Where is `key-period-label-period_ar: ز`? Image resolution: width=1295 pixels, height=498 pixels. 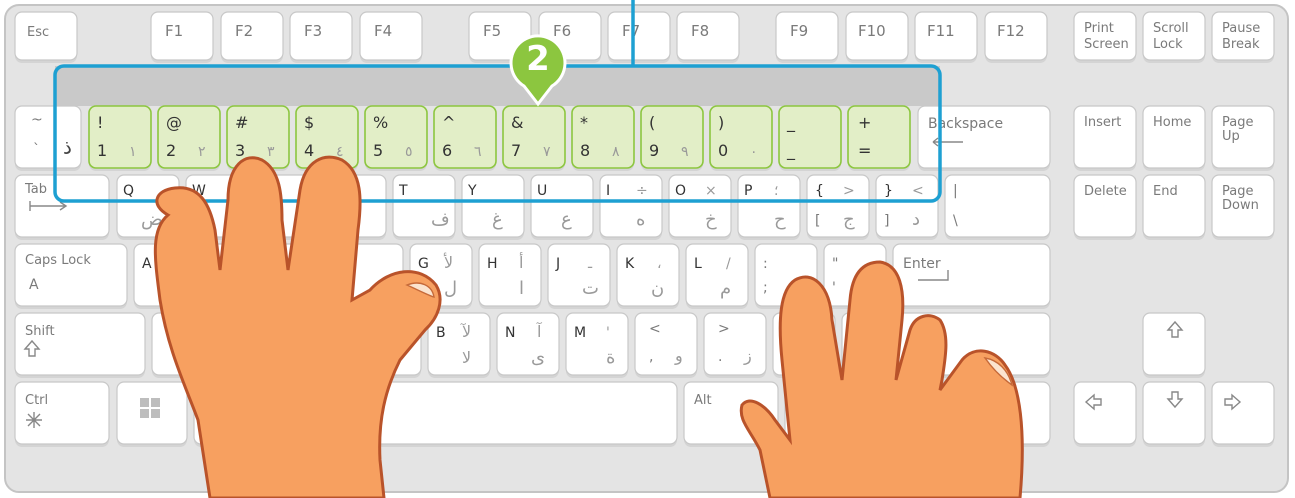
key-period-label-period_ar: ز is located at coordinates (747, 356).